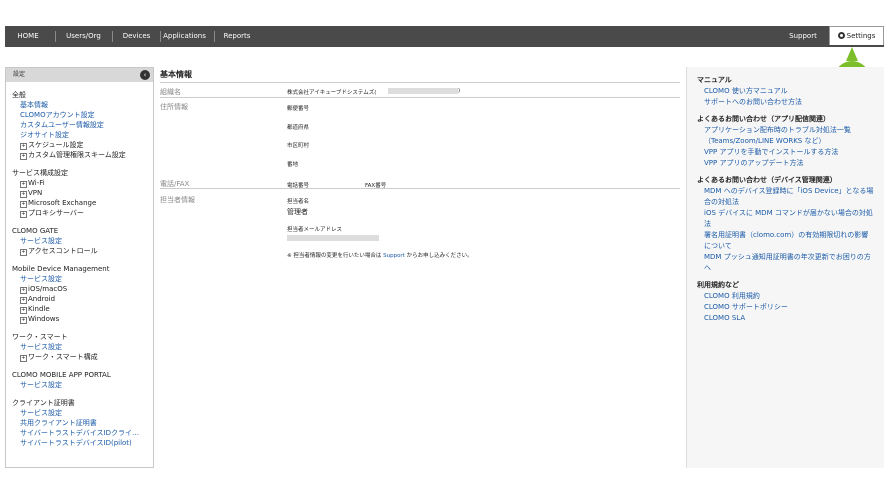  Describe the element at coordinates (785, 163) in the screenshot. I see `help-link: VPP アプリのアップデート方法` at that location.